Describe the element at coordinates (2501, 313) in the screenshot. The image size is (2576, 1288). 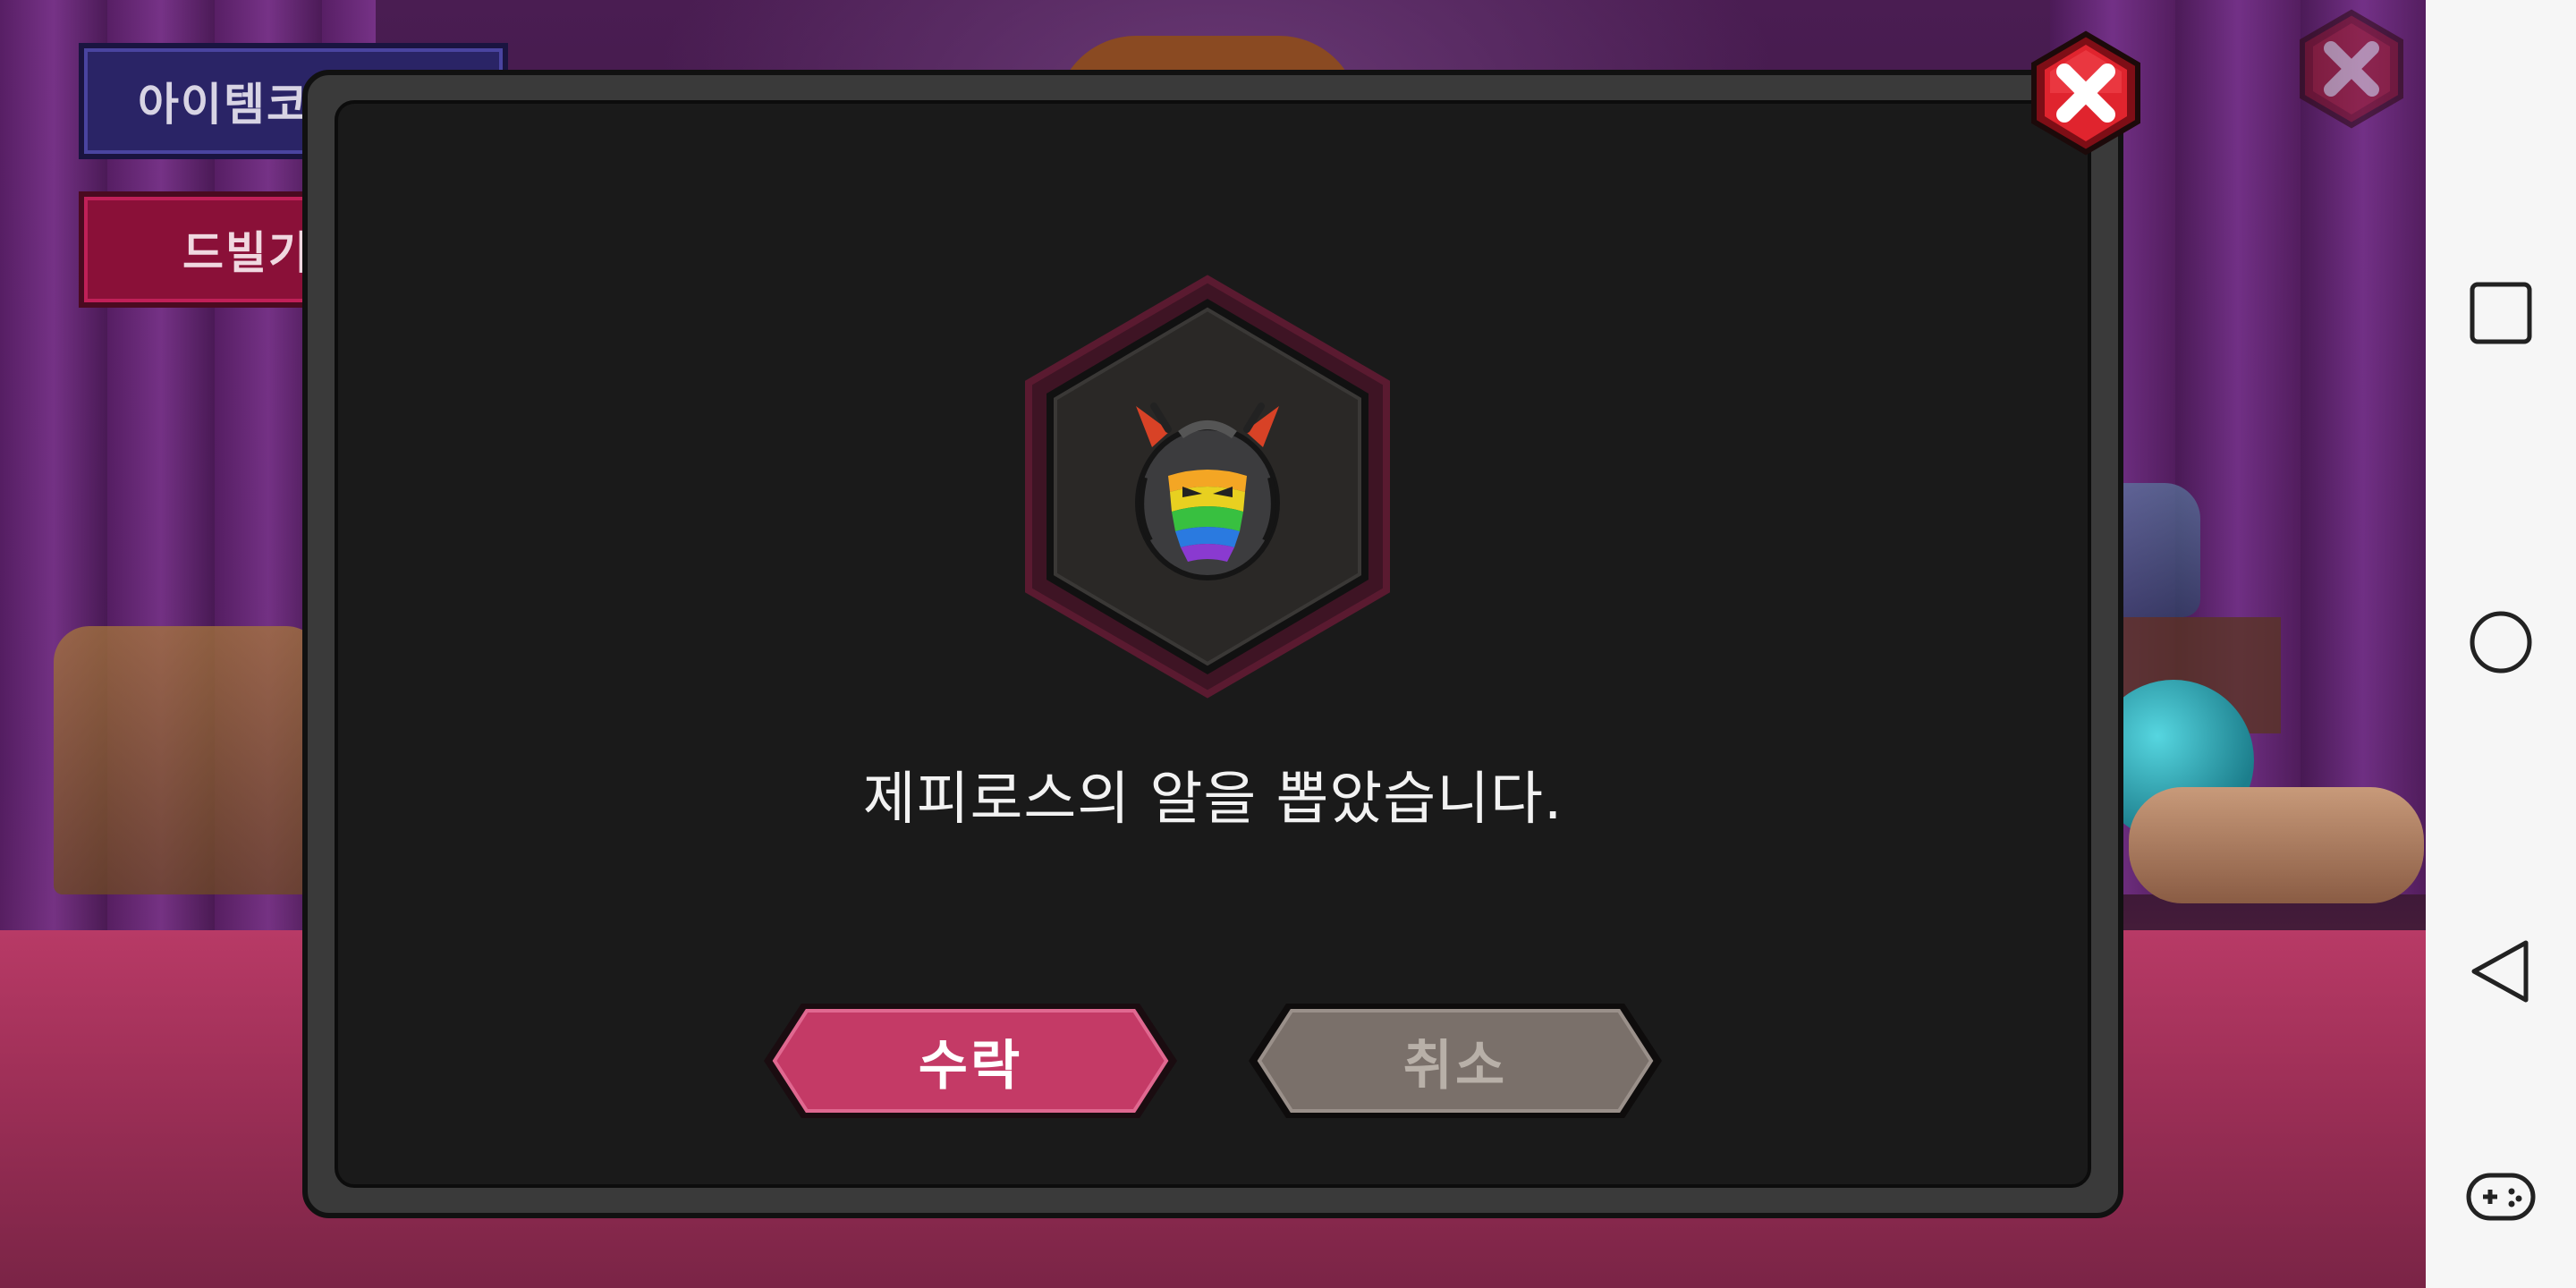
I see `recent-apps-icon` at that location.